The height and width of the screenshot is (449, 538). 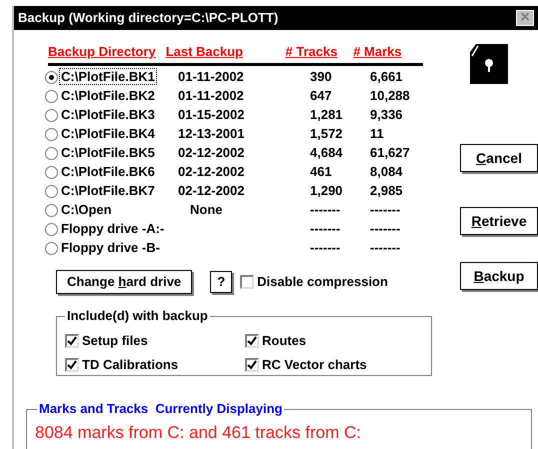 I want to click on column-header: # Tracks, so click(x=311, y=52).